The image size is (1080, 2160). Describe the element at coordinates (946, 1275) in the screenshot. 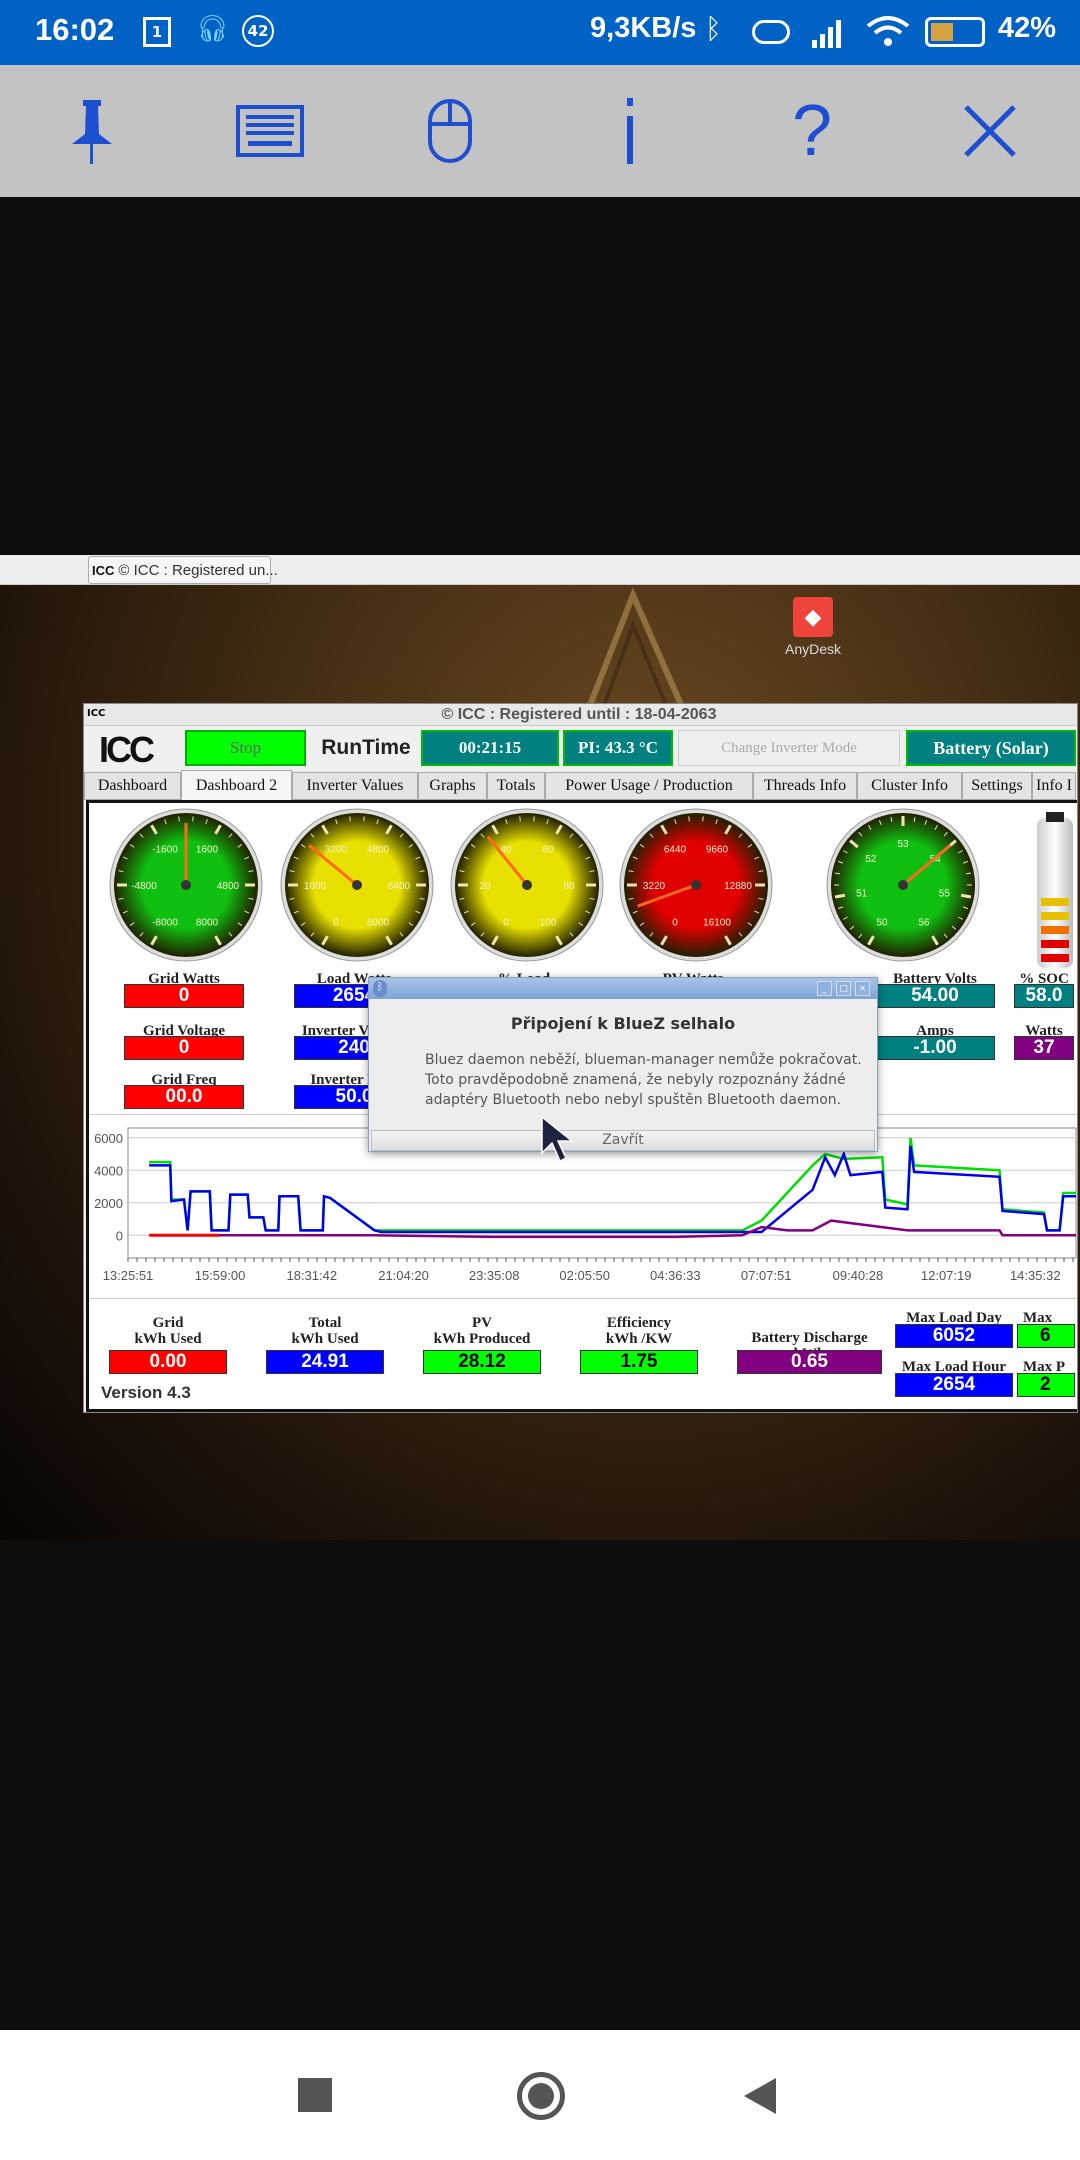

I see `x-tick-label: 12:07:19` at that location.